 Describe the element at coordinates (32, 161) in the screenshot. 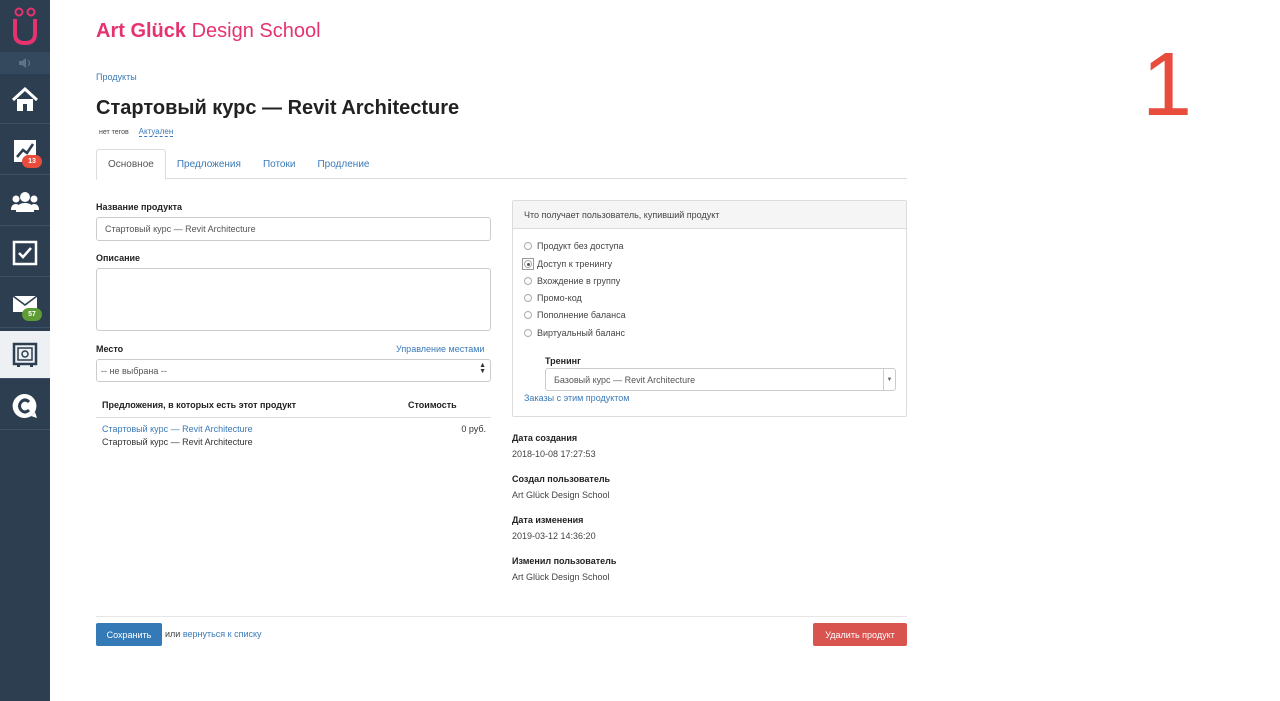

I see `notifications-badge: 13` at that location.